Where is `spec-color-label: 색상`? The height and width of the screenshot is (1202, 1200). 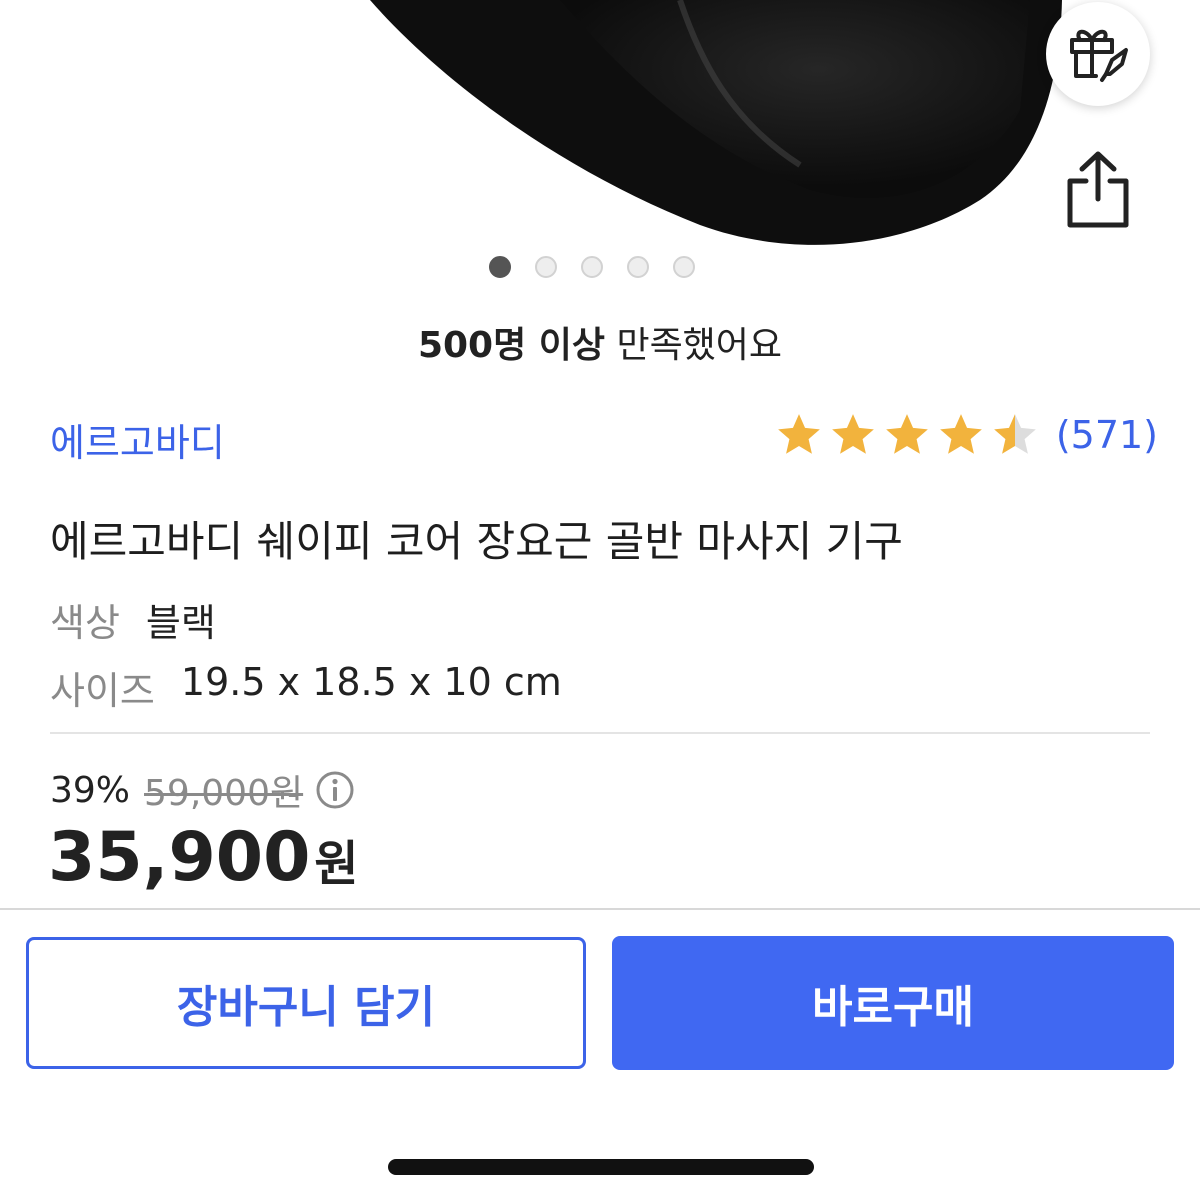
spec-color-label: 색상 is located at coordinates (85, 623).